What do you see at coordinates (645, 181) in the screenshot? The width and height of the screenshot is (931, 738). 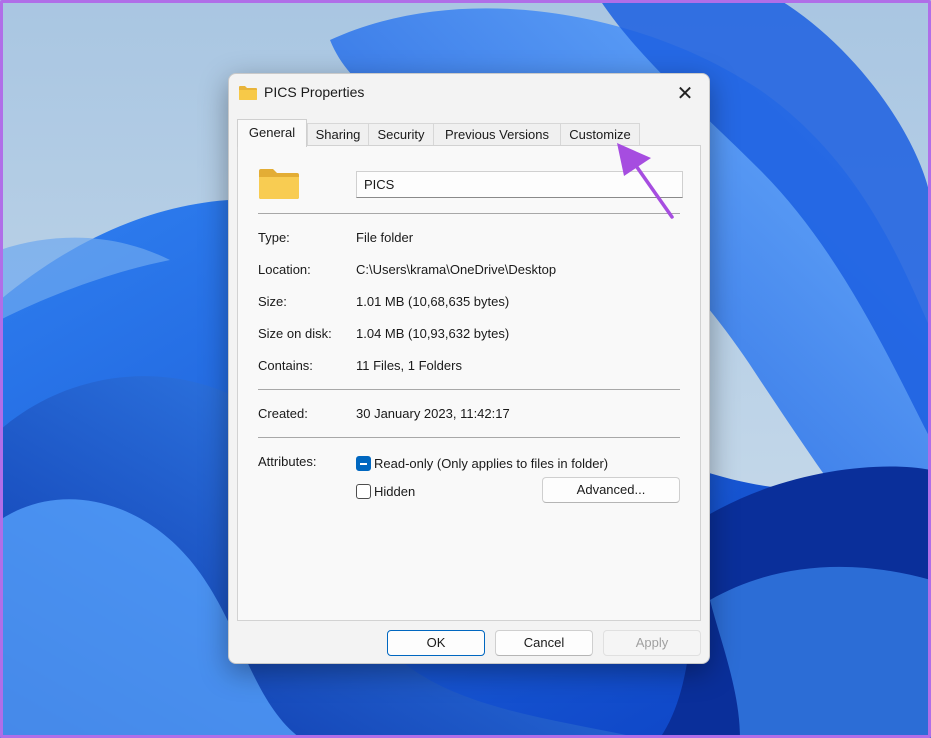 I see `arrow-icon` at bounding box center [645, 181].